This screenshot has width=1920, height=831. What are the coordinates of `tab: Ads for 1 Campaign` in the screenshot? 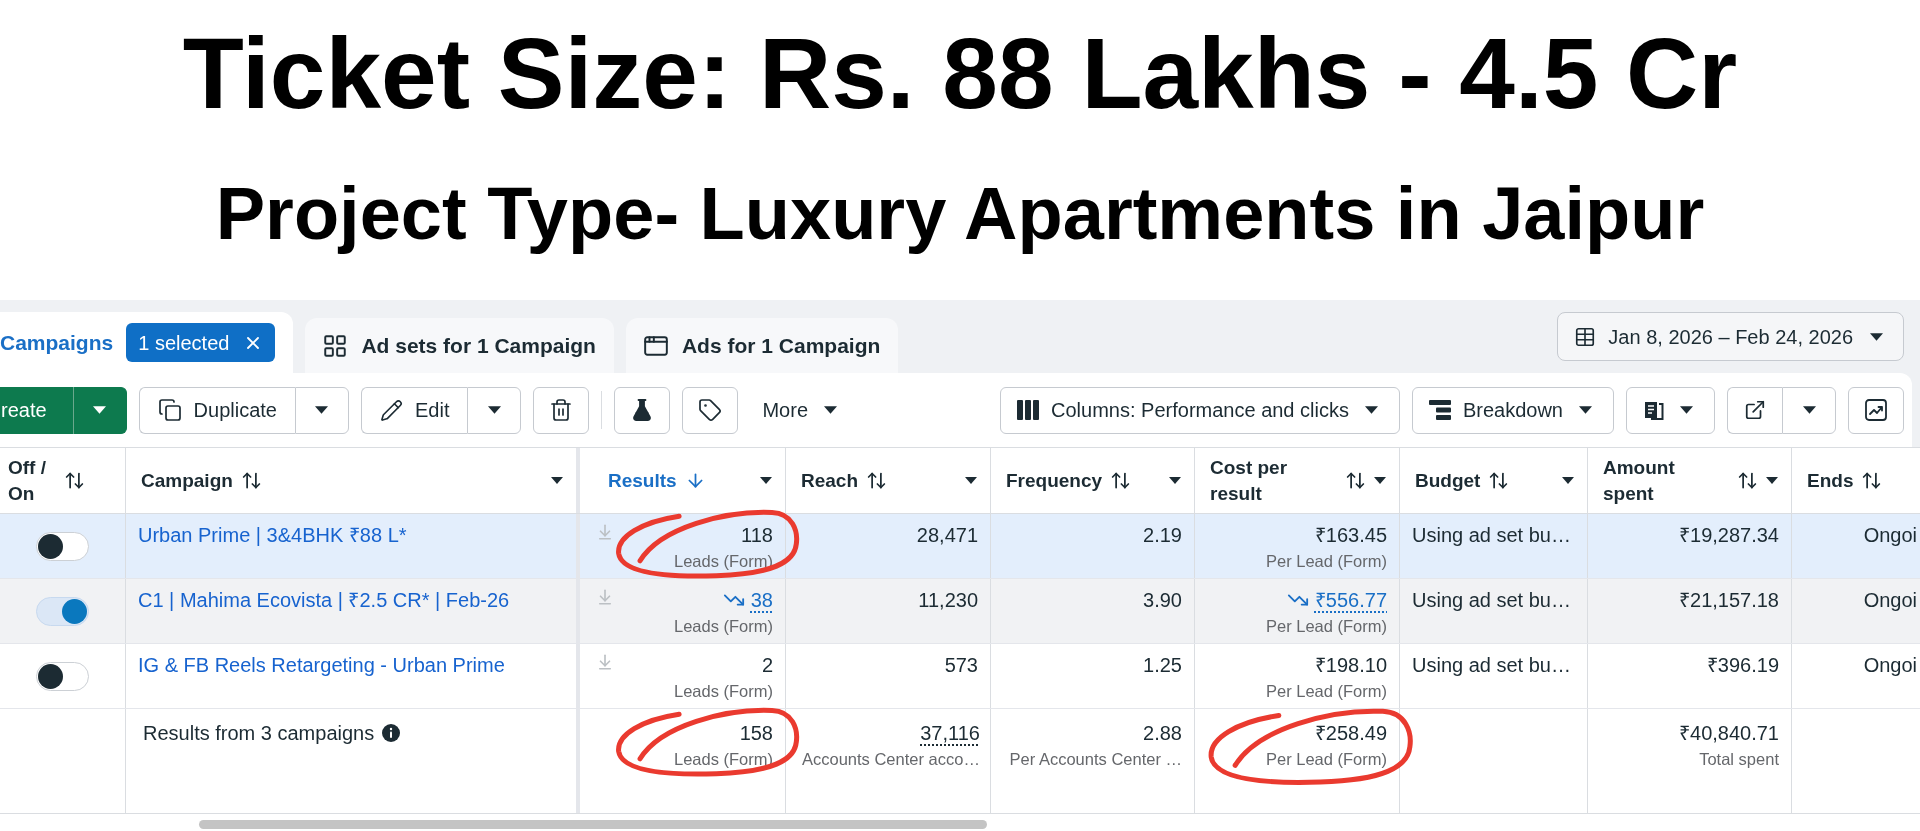 It's located at (762, 345).